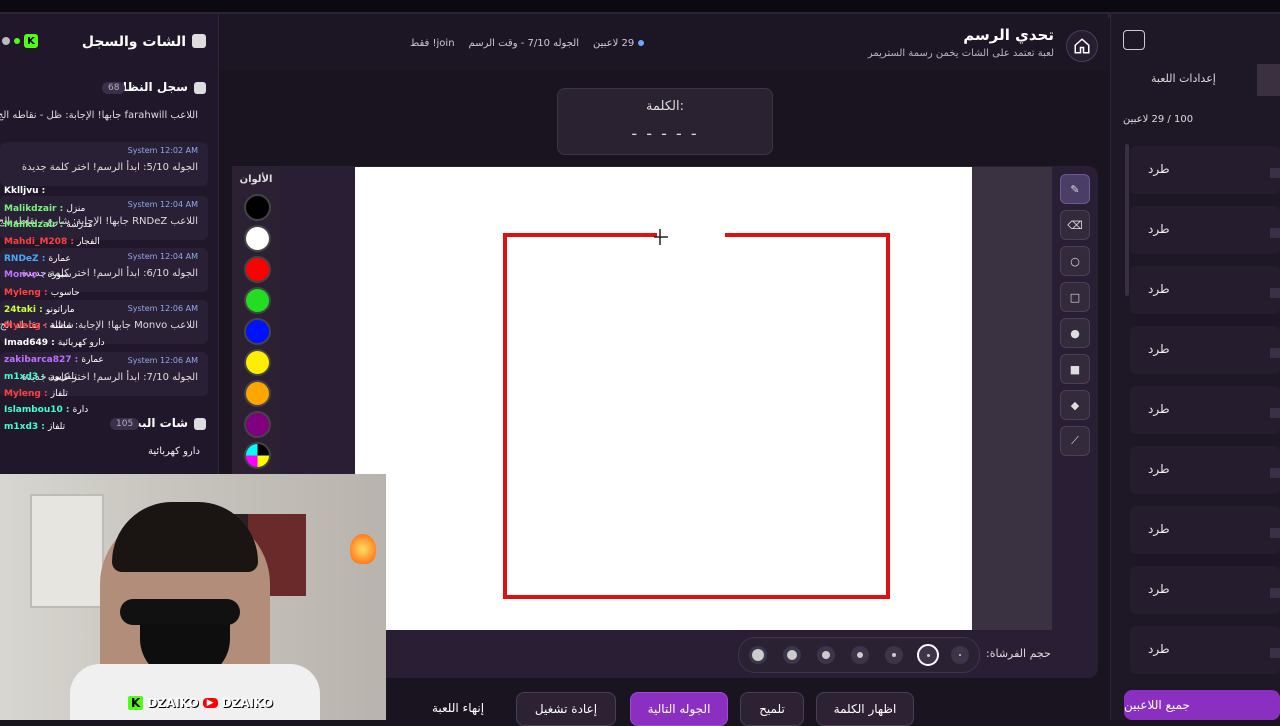 The width and height of the screenshot is (1280, 726). What do you see at coordinates (566, 709) in the screenshot?
I see `restart-button: إعادة تشغيل` at bounding box center [566, 709].